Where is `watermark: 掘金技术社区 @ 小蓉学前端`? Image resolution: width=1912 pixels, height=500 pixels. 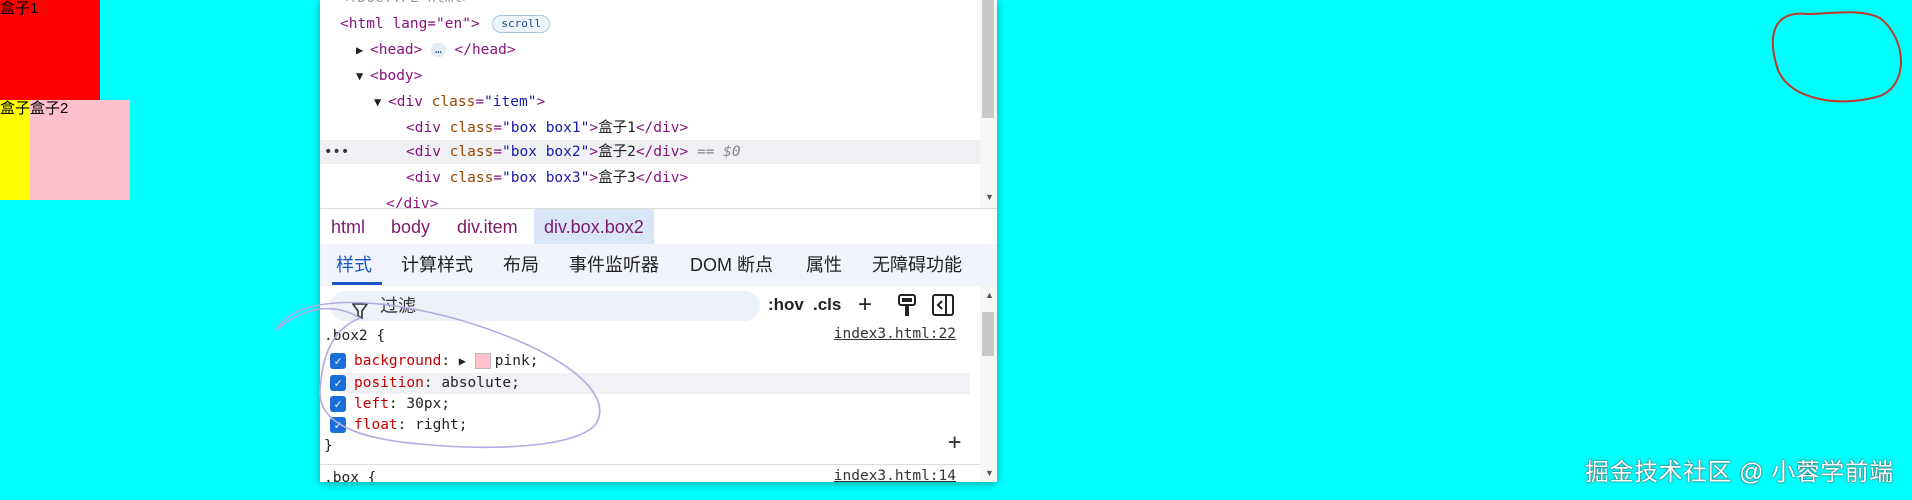
watermark: 掘金技术社区 @ 小蓉学前端 is located at coordinates (1739, 472).